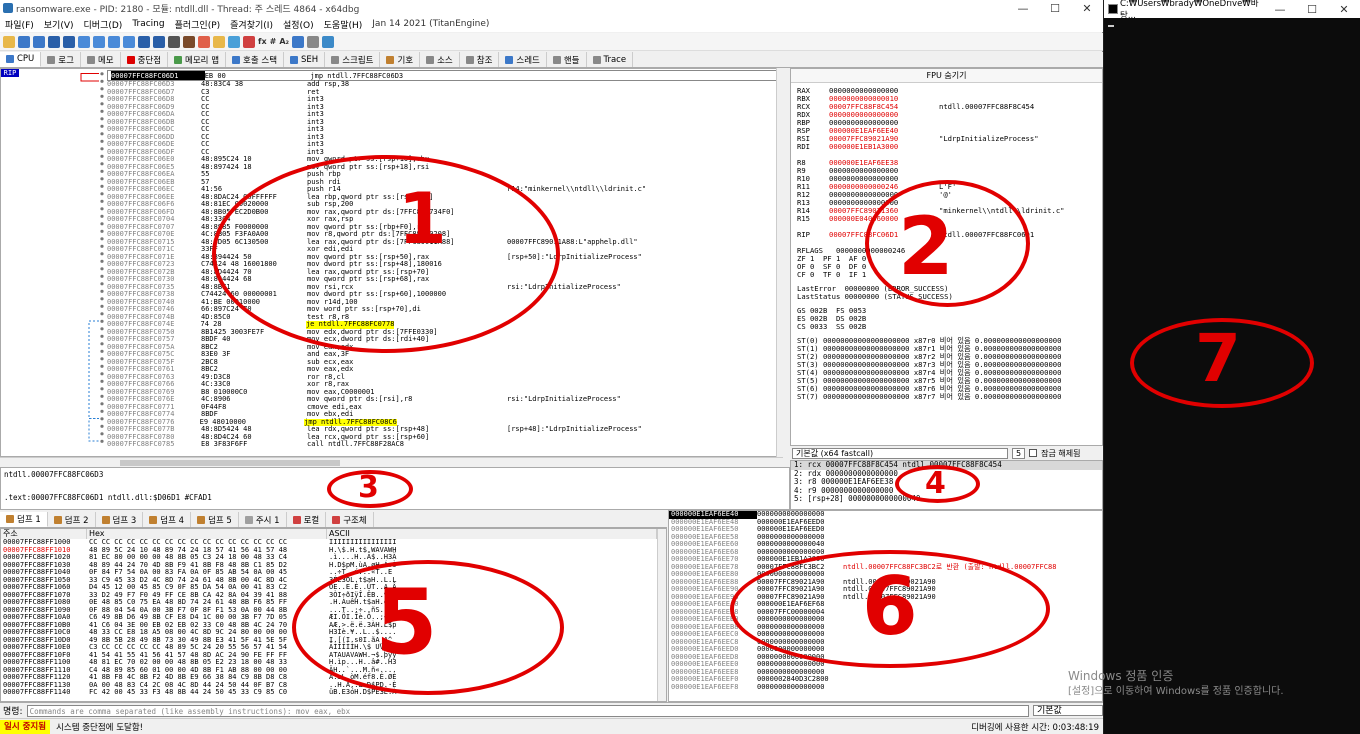  What do you see at coordinates (1087, 8) in the screenshot?
I see `close-button: ✕` at bounding box center [1087, 8].